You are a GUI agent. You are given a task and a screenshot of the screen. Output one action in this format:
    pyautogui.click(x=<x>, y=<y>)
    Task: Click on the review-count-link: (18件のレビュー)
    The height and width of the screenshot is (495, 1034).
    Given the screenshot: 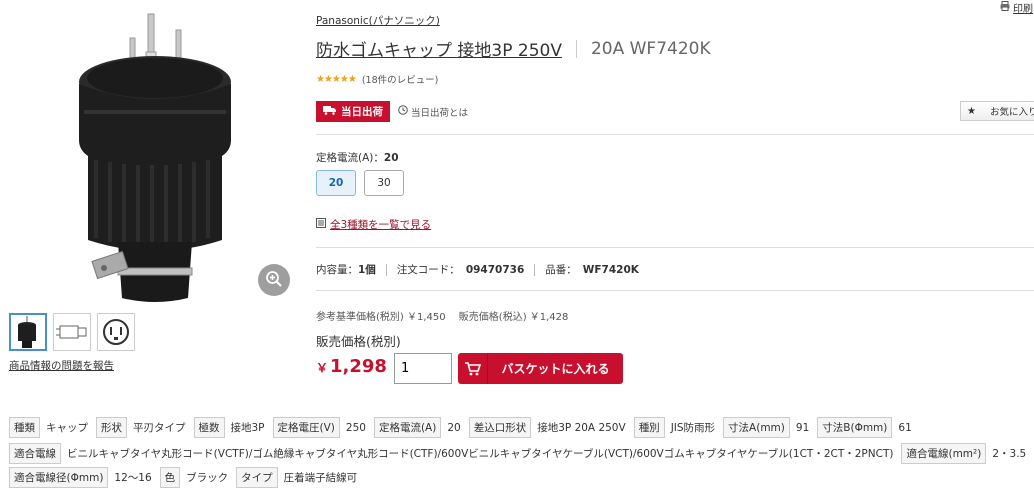 What is the action you would take?
    pyautogui.click(x=400, y=79)
    